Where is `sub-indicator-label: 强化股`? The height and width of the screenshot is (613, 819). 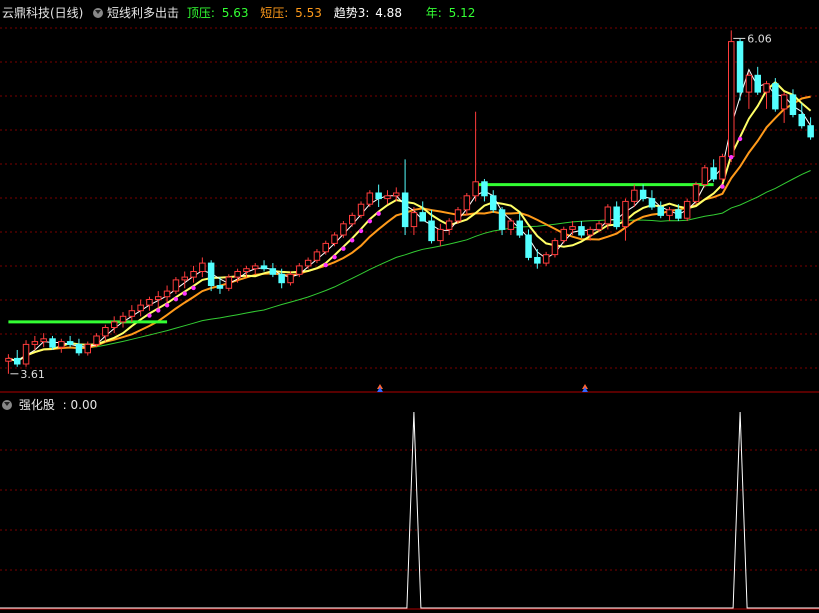
sub-indicator-label: 强化股 is located at coordinates (37, 405).